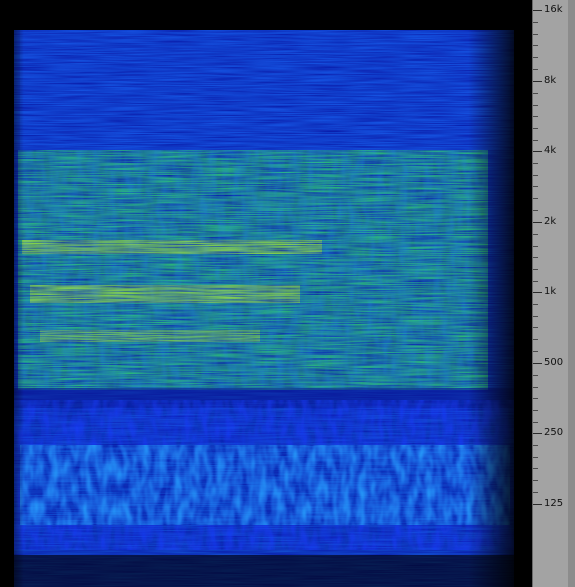  Describe the element at coordinates (571, 293) in the screenshot. I see `ruler-scroll-strip` at that location.